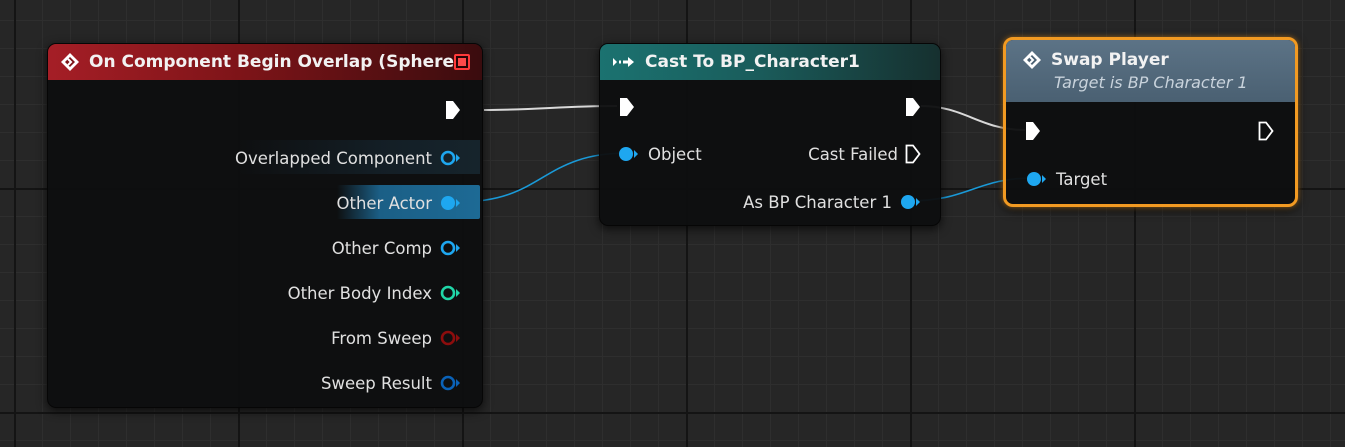 The width and height of the screenshot is (1345, 447). Describe the element at coordinates (450, 338) in the screenshot. I see `boolean-pin-hollow-icon` at that location.